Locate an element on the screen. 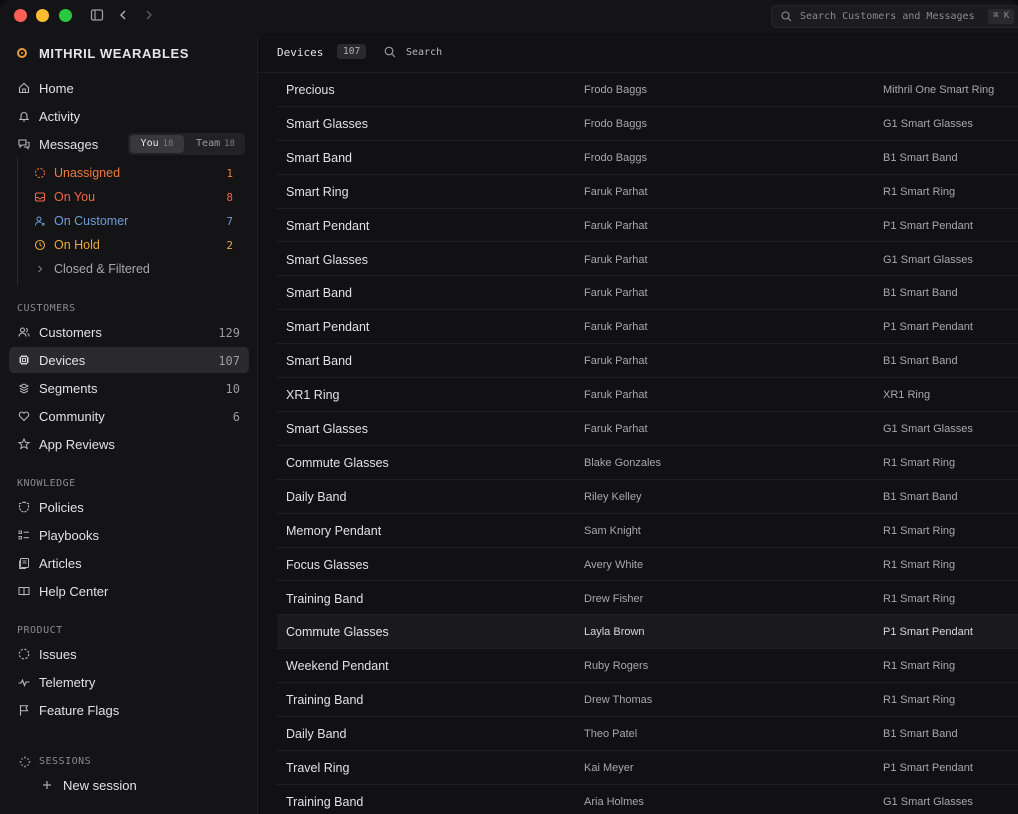  sidebar-item-count: 10 is located at coordinates (232, 389).